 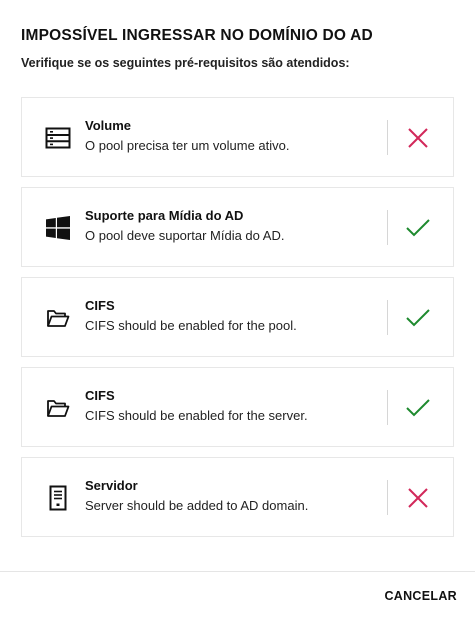 What do you see at coordinates (58, 228) in the screenshot?
I see `windows-logo-icon` at bounding box center [58, 228].